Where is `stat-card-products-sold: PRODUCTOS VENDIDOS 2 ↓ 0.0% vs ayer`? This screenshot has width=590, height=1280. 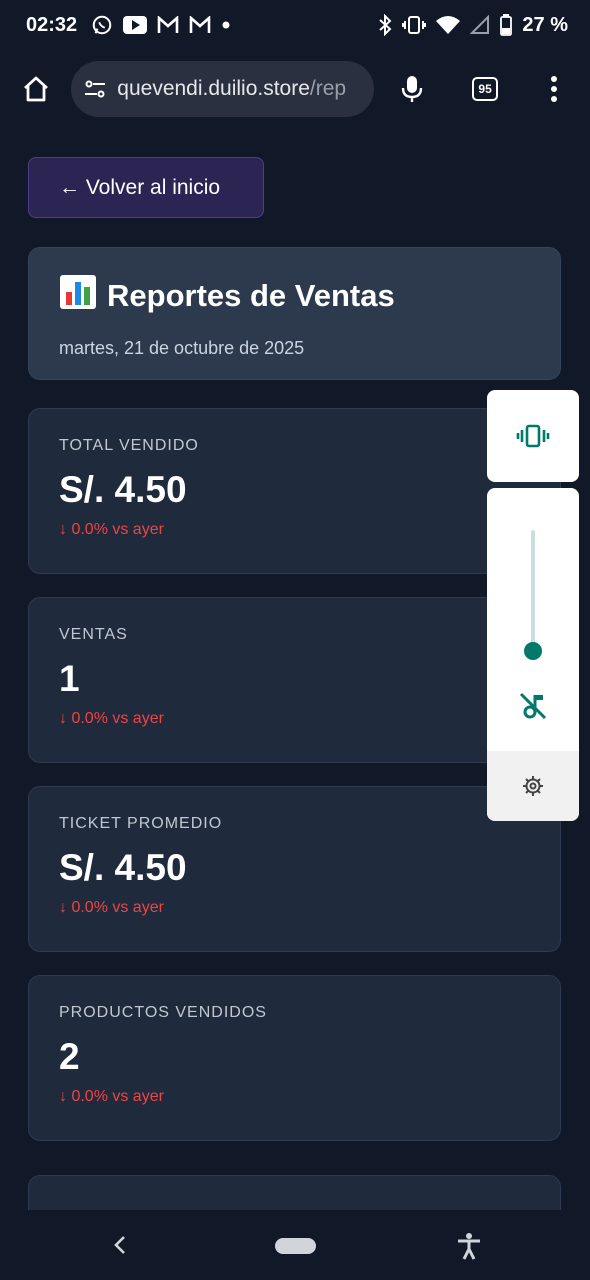
stat-card-products-sold: PRODUCTOS VENDIDOS 2 ↓ 0.0% vs ayer is located at coordinates (294, 1058).